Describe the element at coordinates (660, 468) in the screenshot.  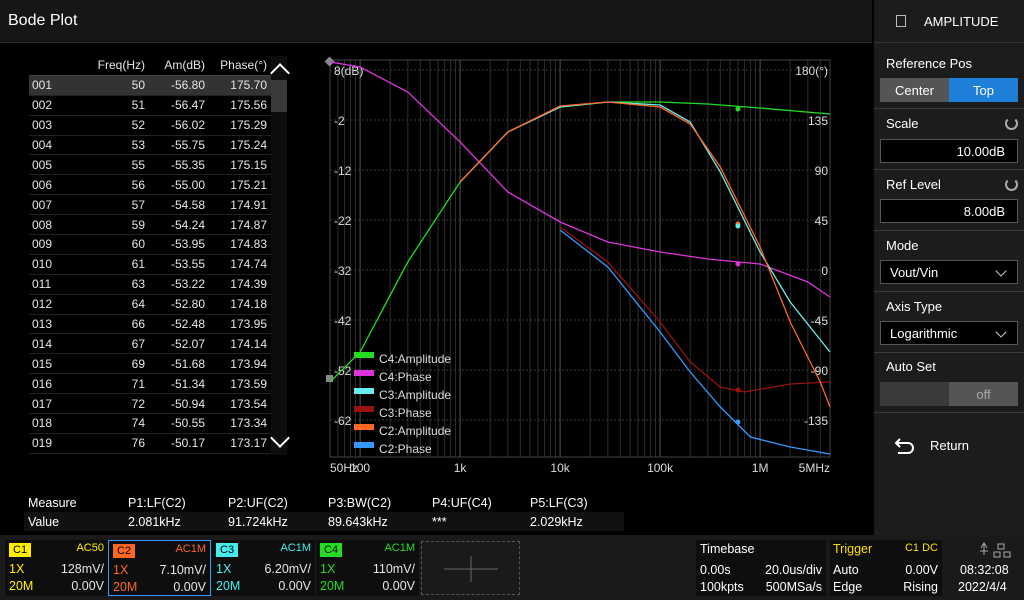
I see `x-tick: 100k` at that location.